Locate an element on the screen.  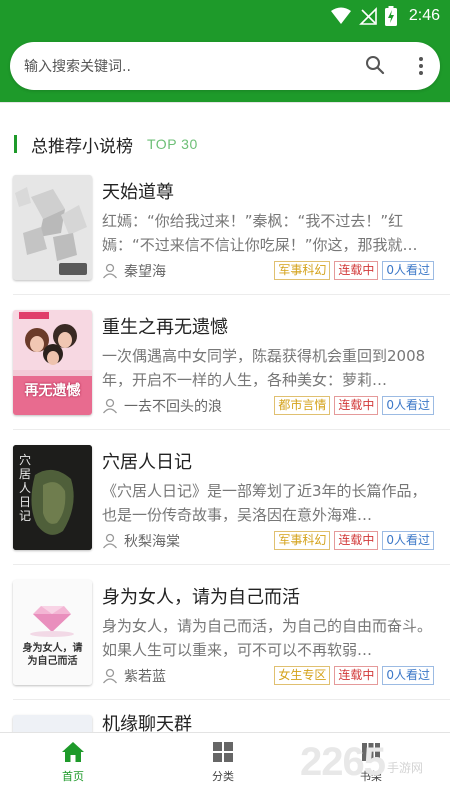
book-title: 身为女人，请为自己而活 is located at coordinates (201, 596).